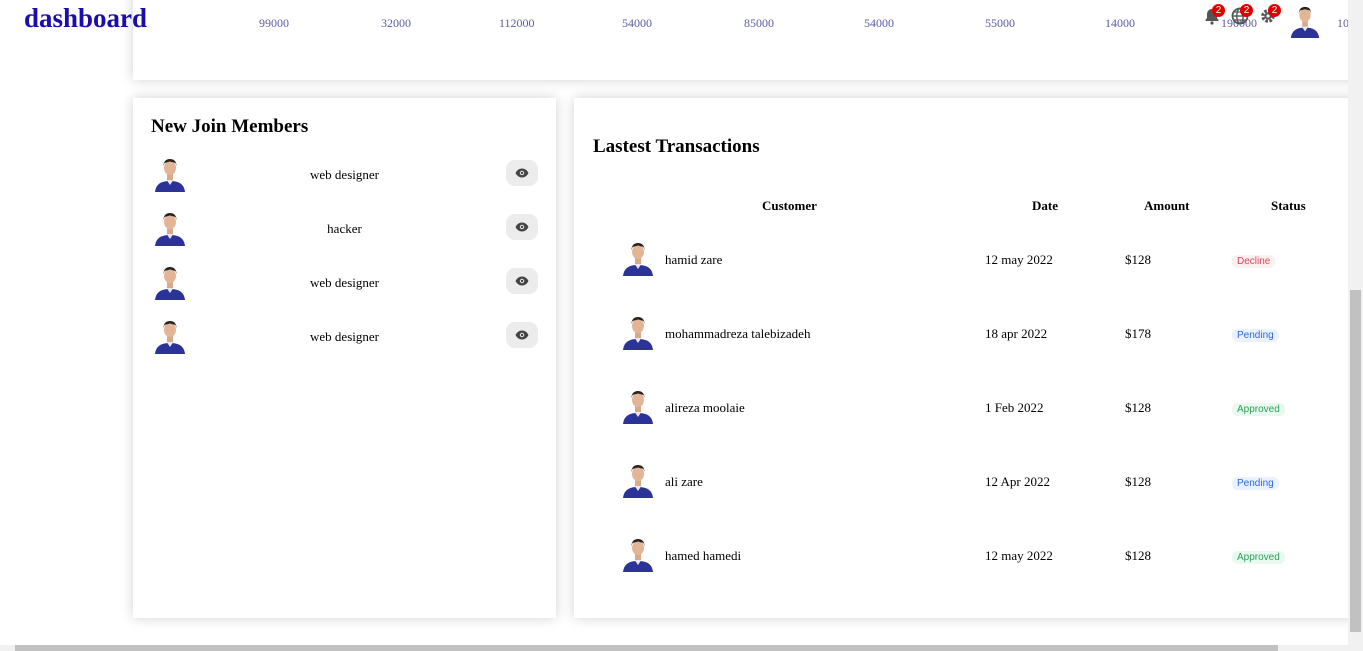  What do you see at coordinates (694, 259) in the screenshot?
I see `customer-name: hamid zare` at bounding box center [694, 259].